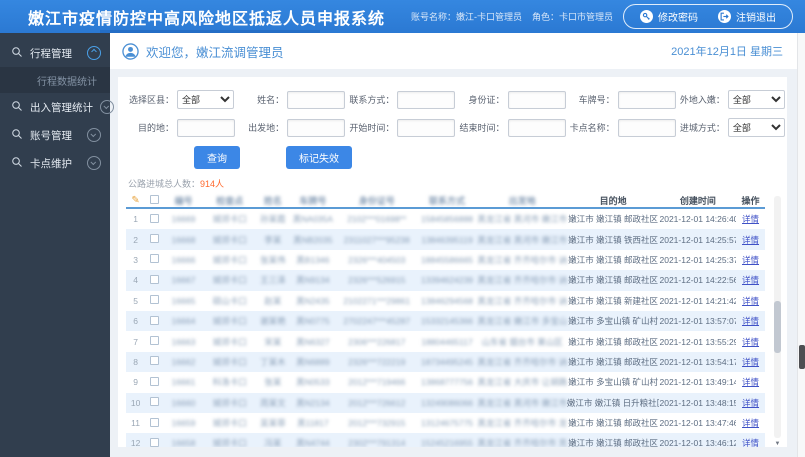 The image size is (805, 457). I want to click on page-scrollbar, so click(801, 245).